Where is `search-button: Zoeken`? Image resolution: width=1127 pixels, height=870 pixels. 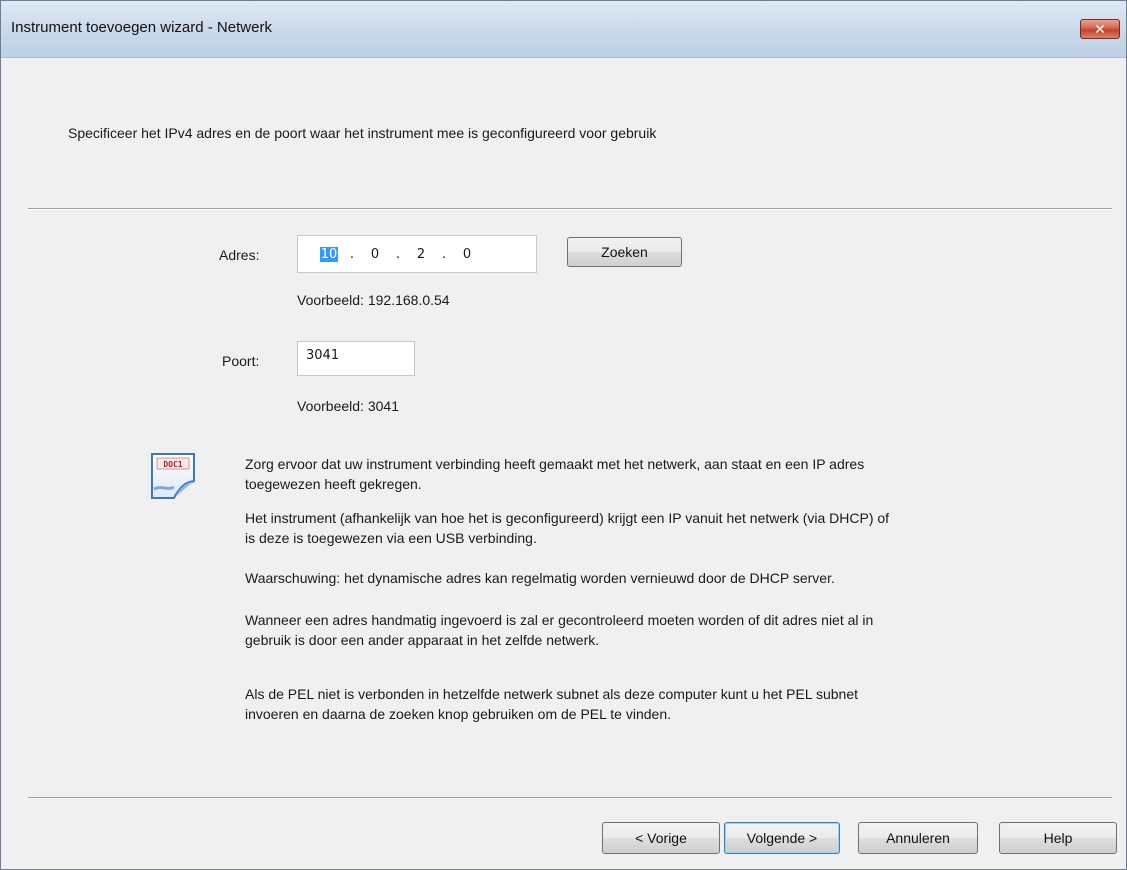
search-button: Zoeken is located at coordinates (624, 252).